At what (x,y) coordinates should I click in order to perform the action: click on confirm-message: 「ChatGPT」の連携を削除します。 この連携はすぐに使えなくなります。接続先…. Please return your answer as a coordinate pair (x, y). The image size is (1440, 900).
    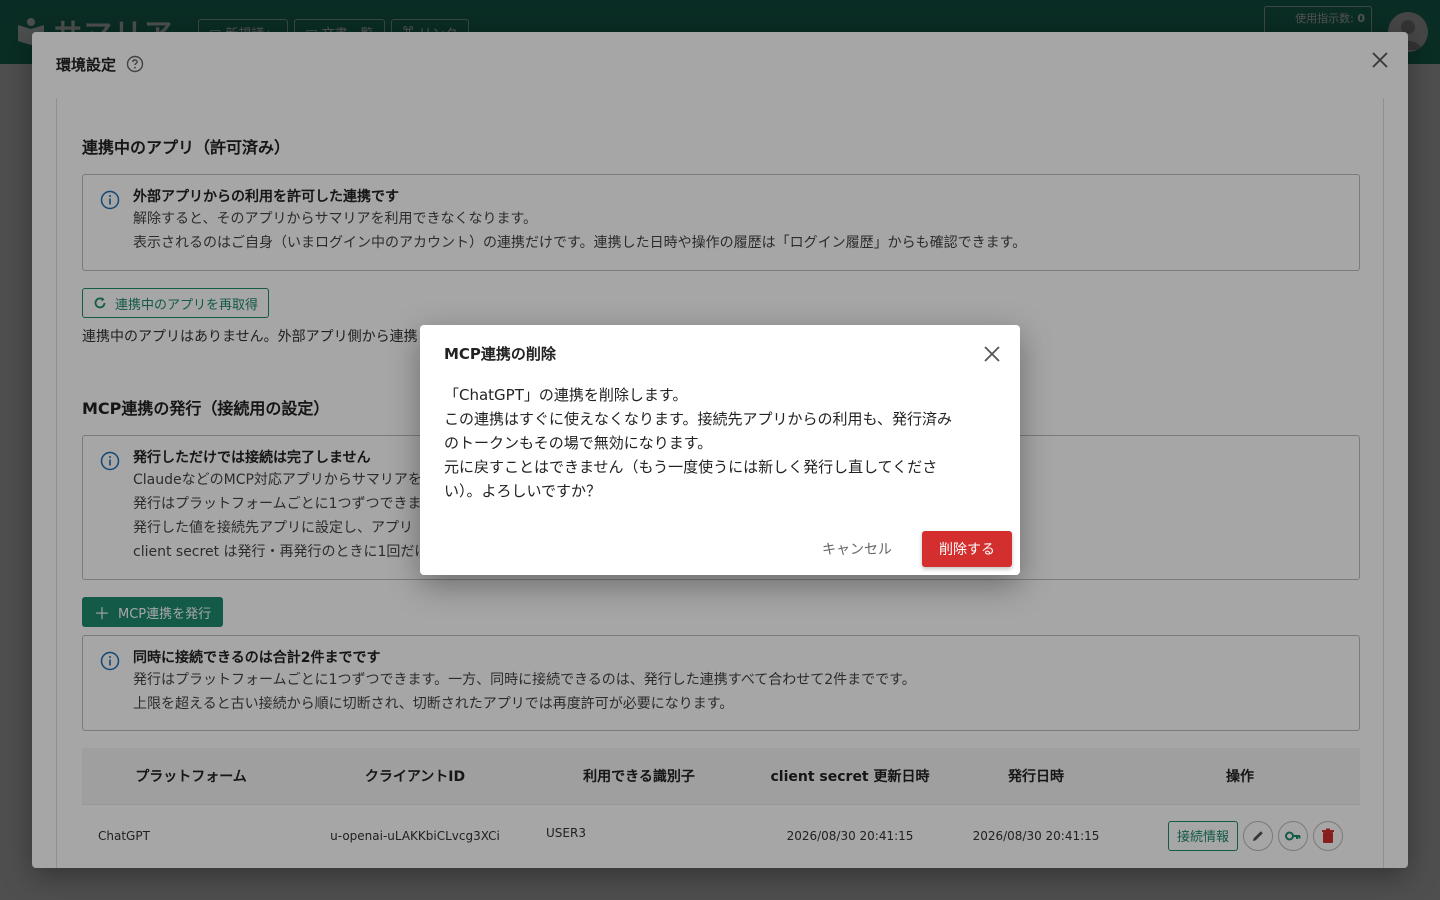
    Looking at the image, I should click on (720, 443).